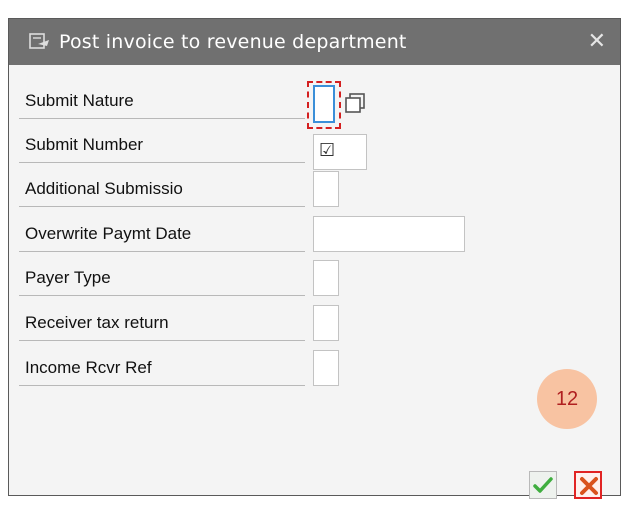 Image resolution: width=629 pixels, height=522 pixels. Describe the element at coordinates (39, 41) in the screenshot. I see `entry-form-icon` at that location.